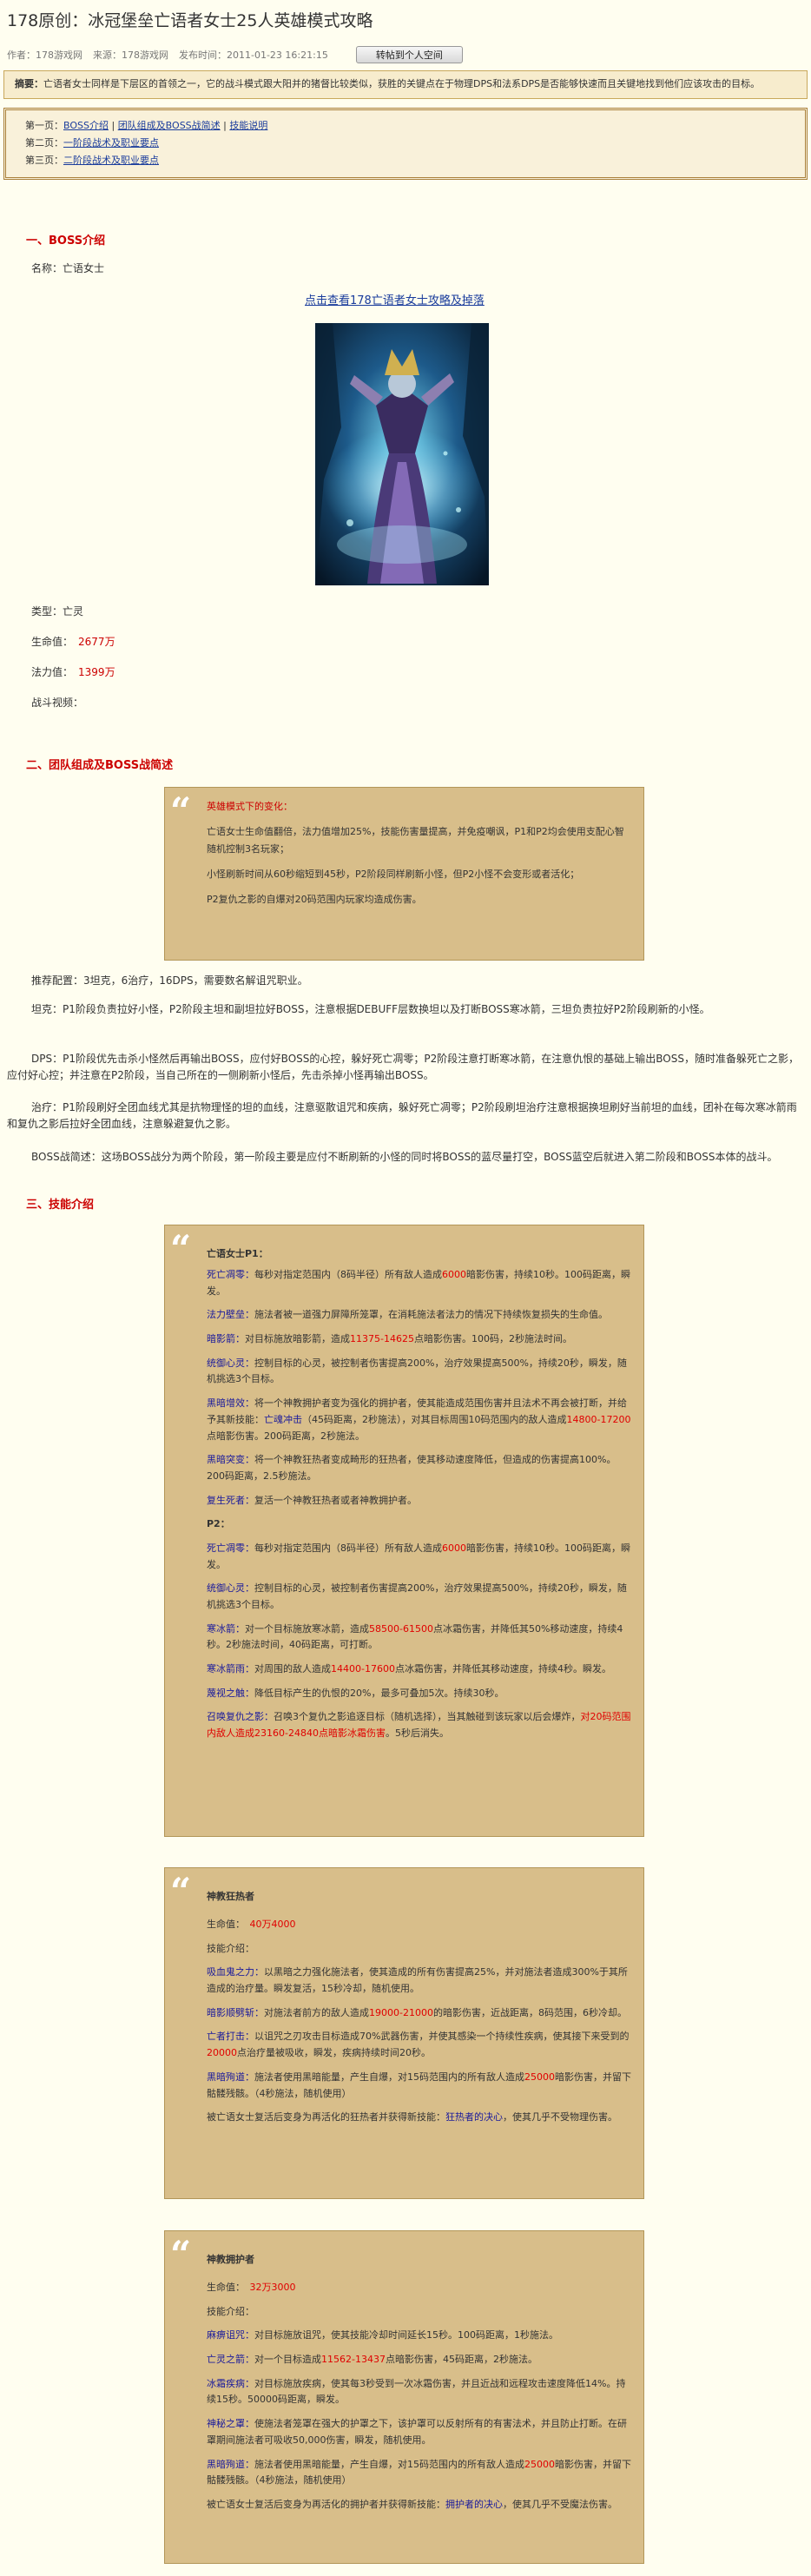 Image resolution: width=811 pixels, height=2576 pixels. What do you see at coordinates (73, 643) in the screenshot?
I see `boss-hp: 生命值： 2677万` at bounding box center [73, 643].